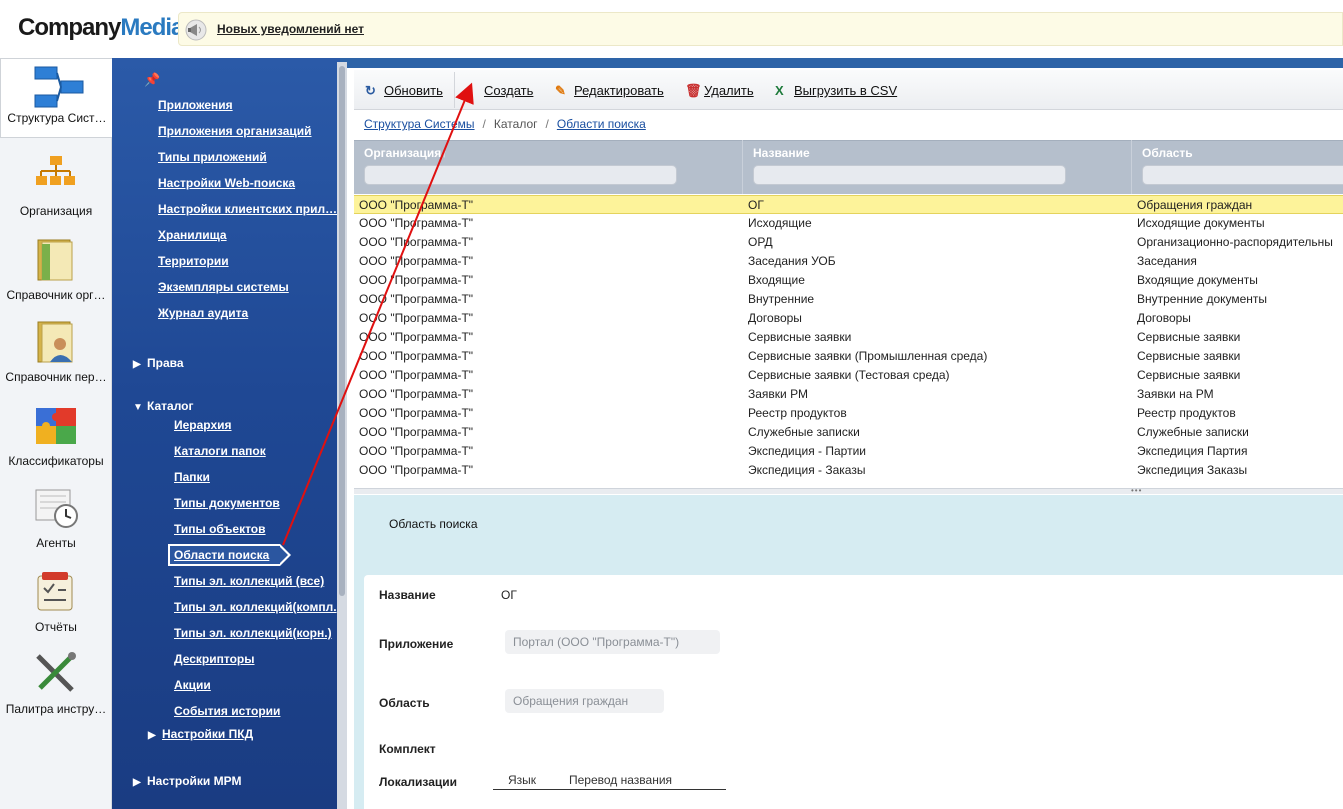 The height and width of the screenshot is (809, 1343). What do you see at coordinates (760, 242) in the screenshot?
I see `cell-name: ОРД` at bounding box center [760, 242].